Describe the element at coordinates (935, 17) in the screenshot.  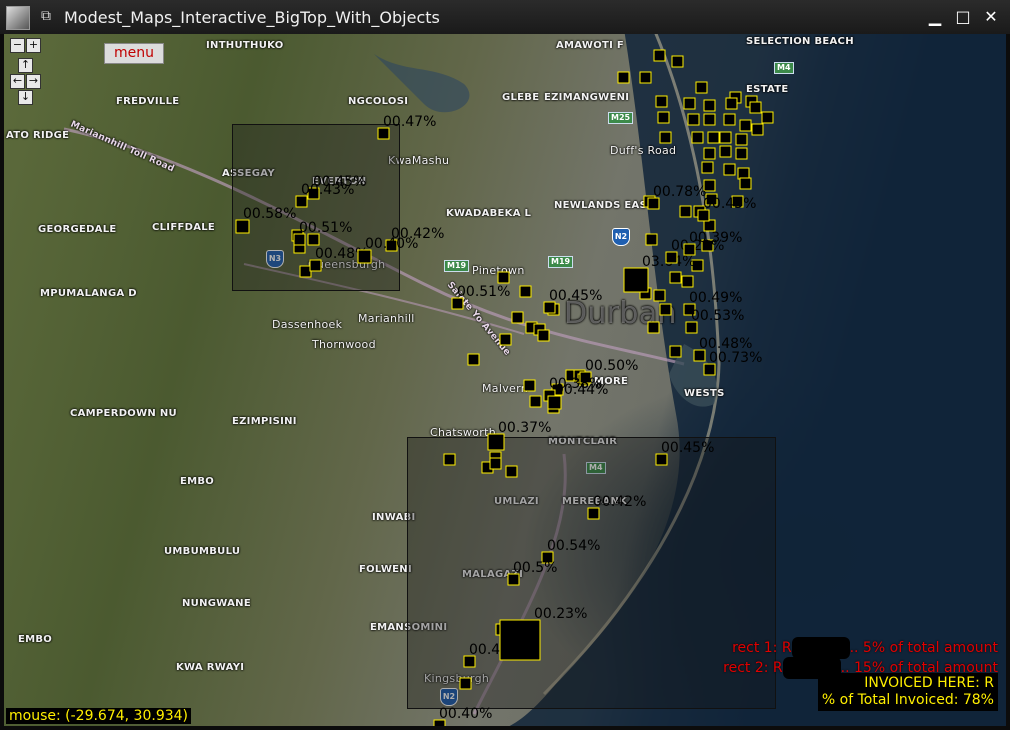
I see `minimize-button: ▁` at that location.